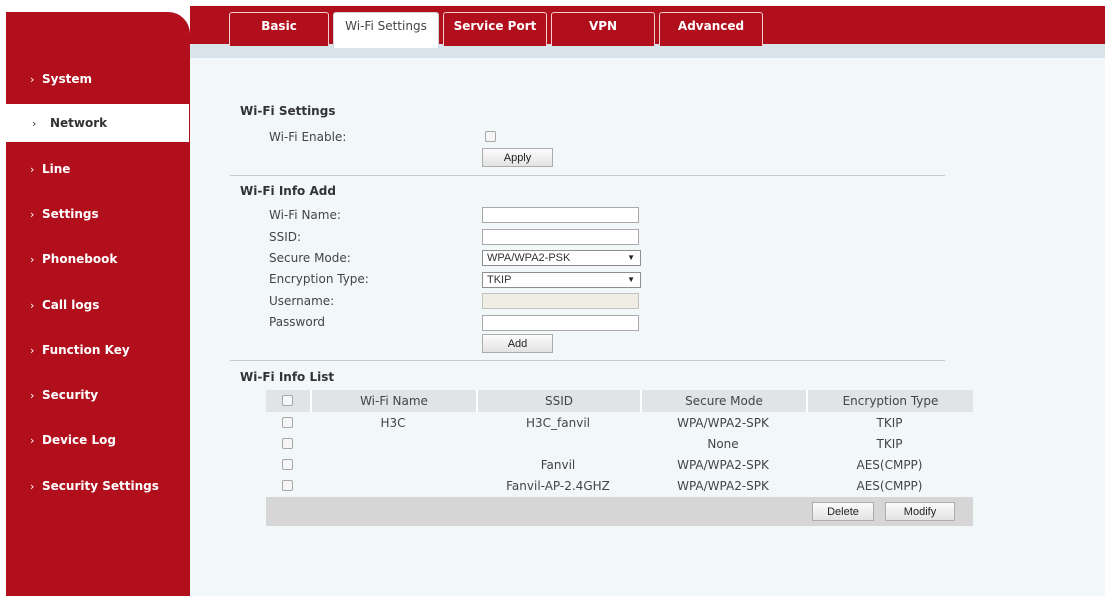  I want to click on header-select-cell, so click(288, 401).